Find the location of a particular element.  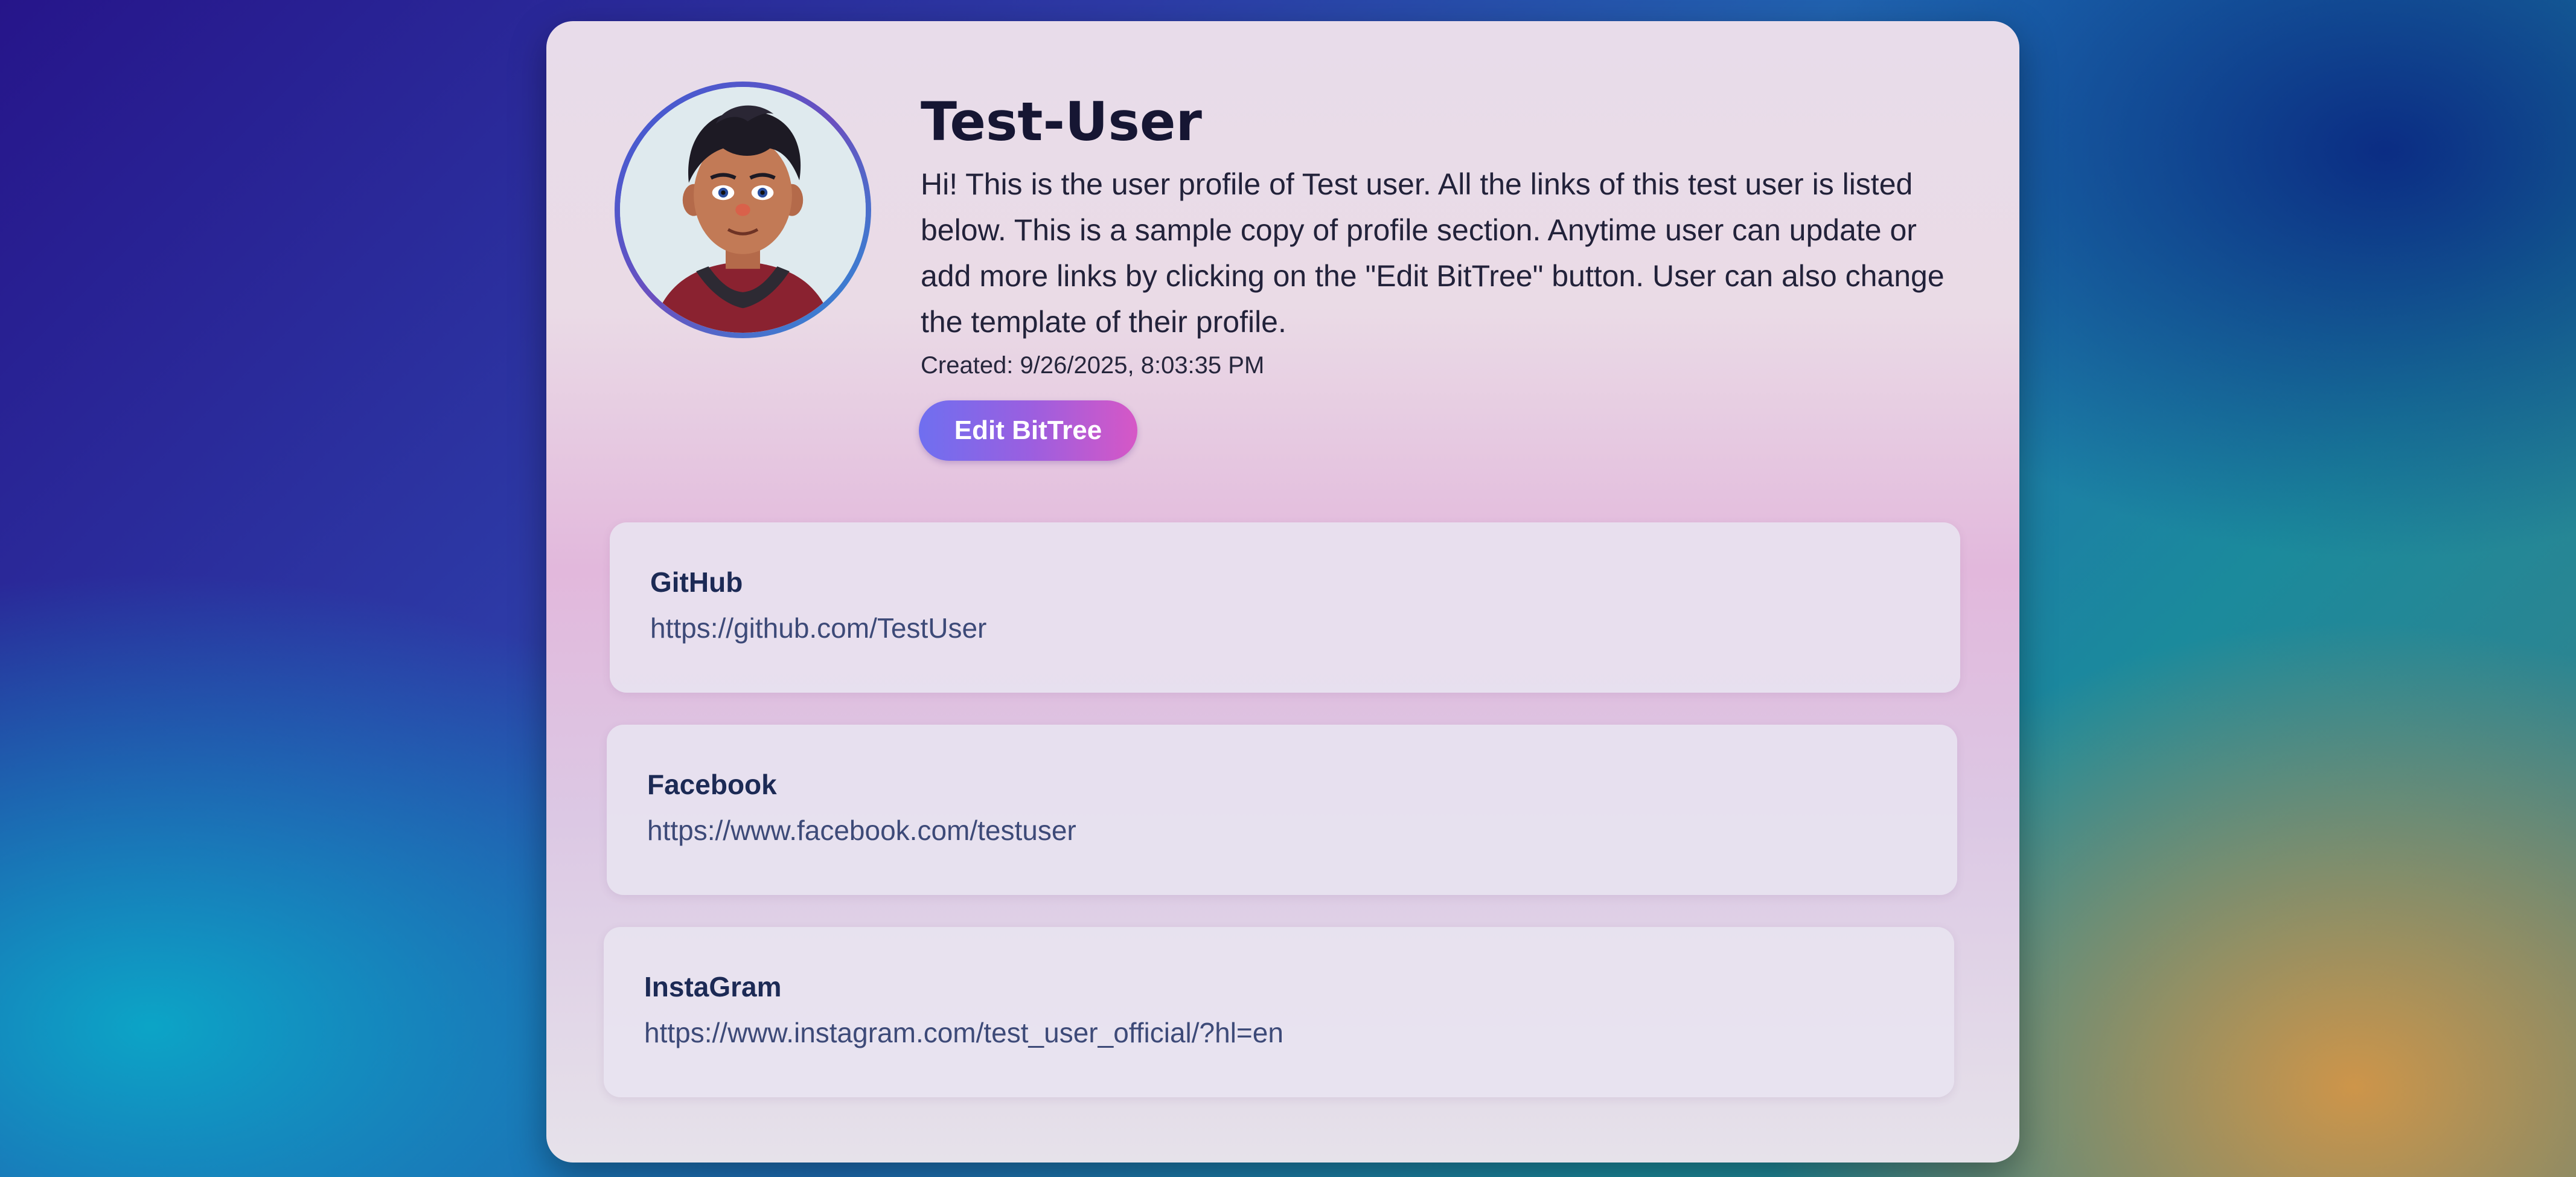

link-title: Facebook is located at coordinates (712, 784).